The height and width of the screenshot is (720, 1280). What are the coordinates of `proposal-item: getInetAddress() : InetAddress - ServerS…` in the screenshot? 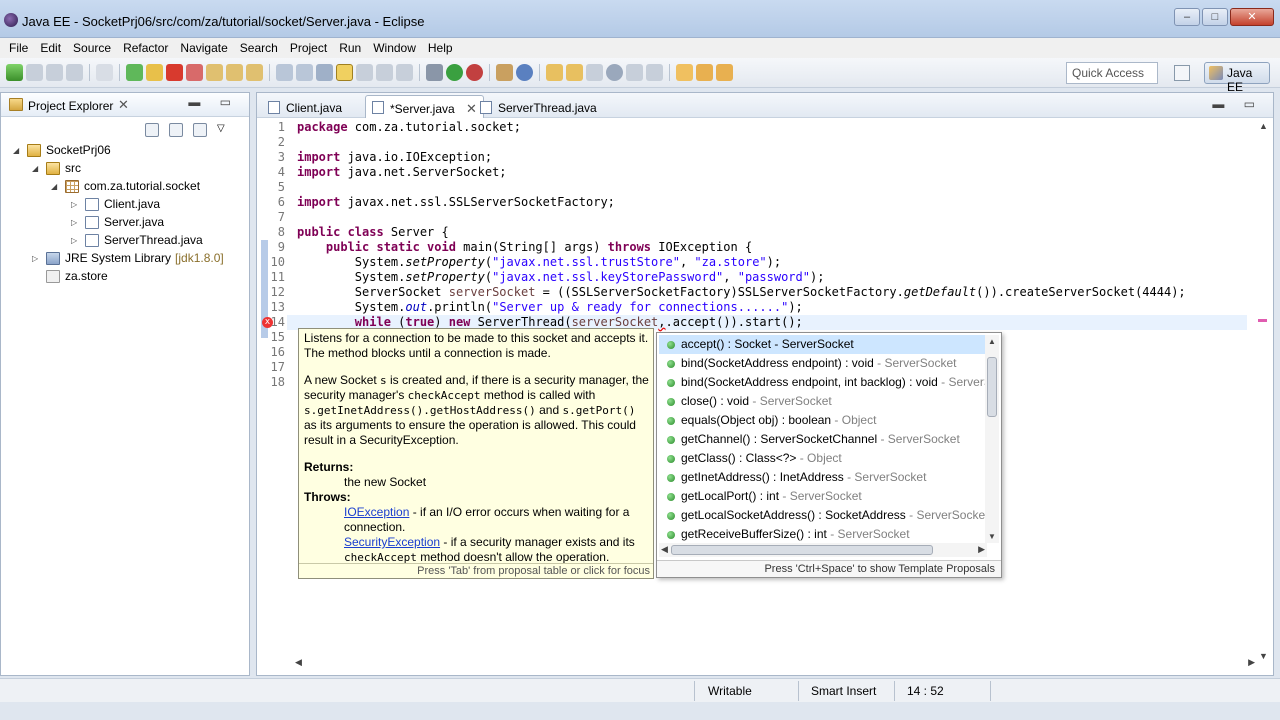 It's located at (823, 477).